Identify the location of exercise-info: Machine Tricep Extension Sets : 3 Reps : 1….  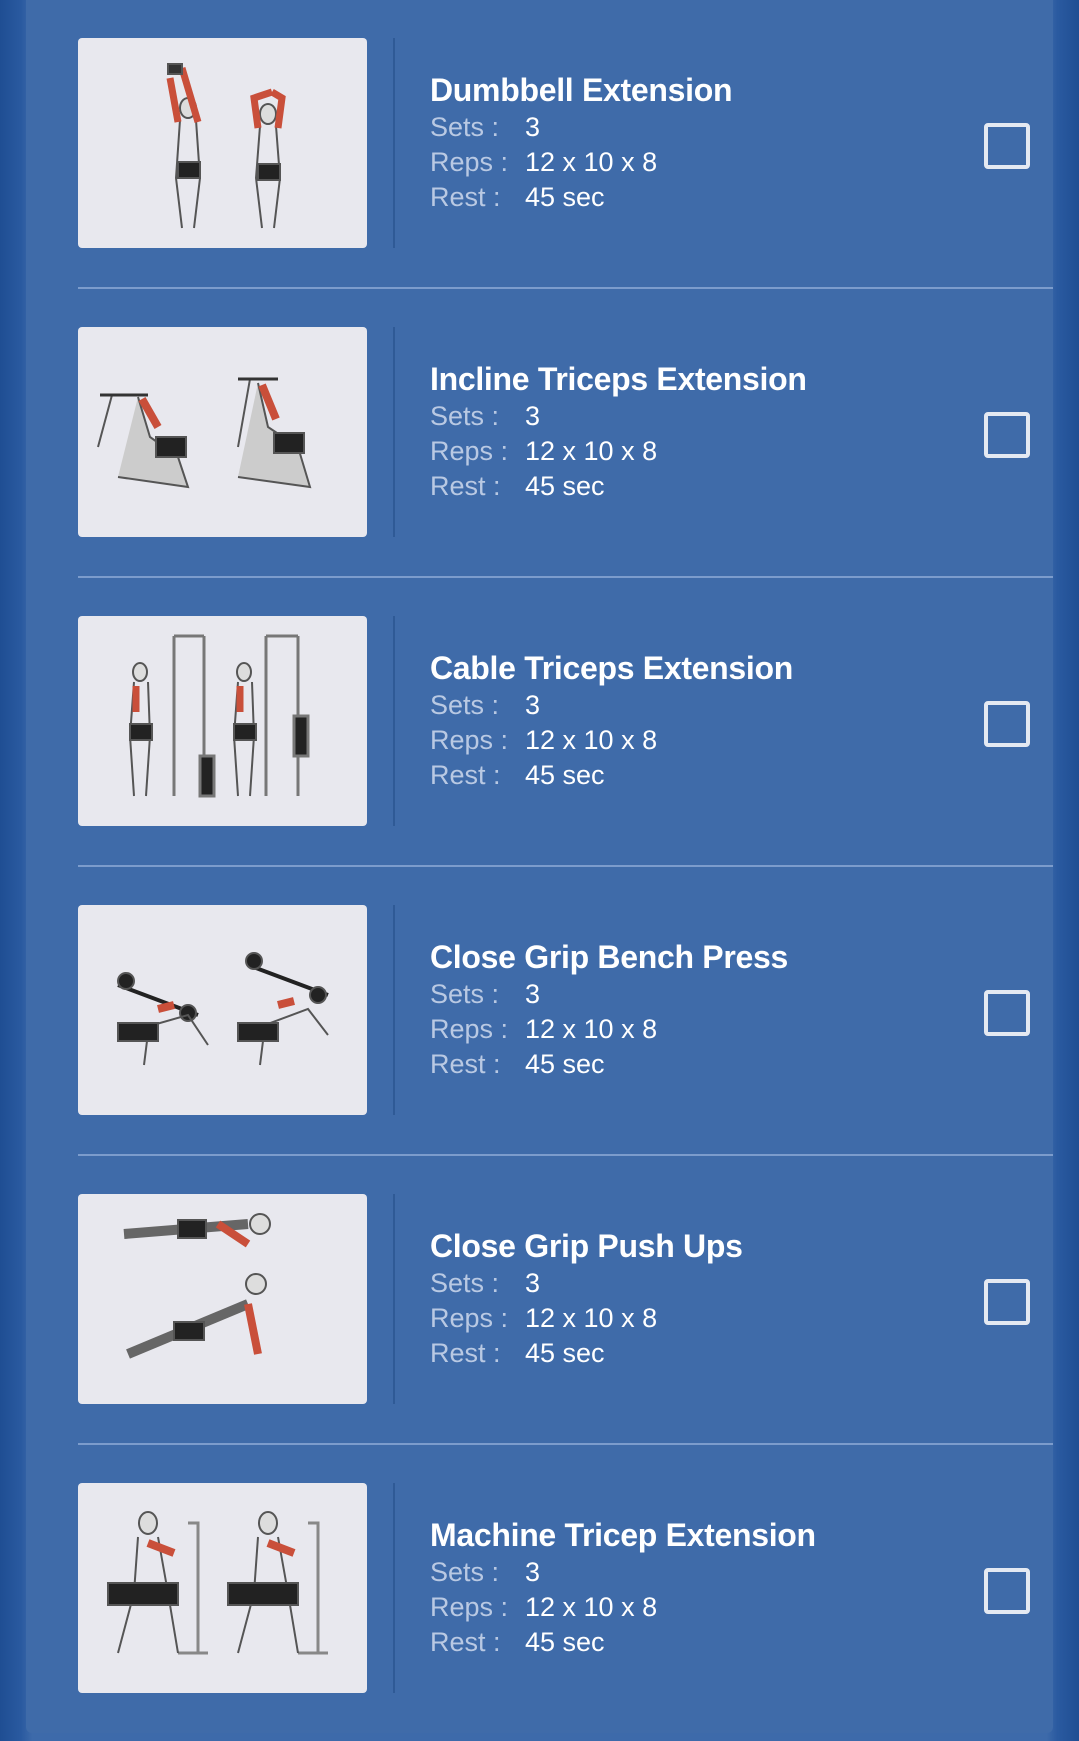
(623, 1587).